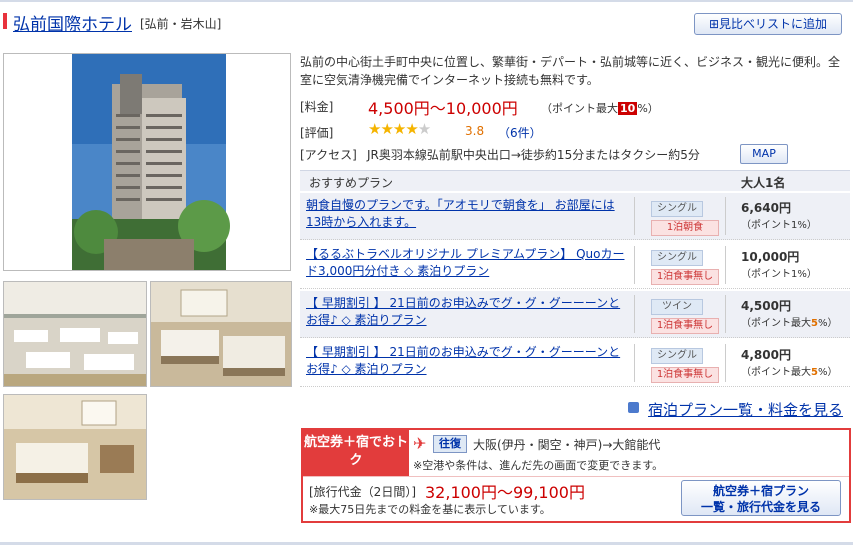 This screenshot has height=546, width=853. Describe the element at coordinates (424, 129) in the screenshot. I see `stars-empty: ★` at that location.